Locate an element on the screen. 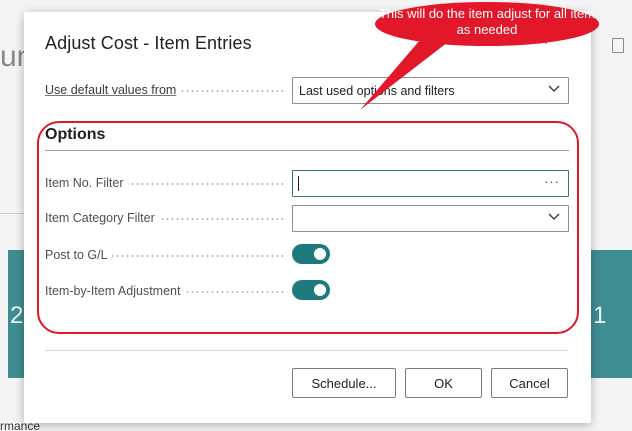 Image resolution: width=632 pixels, height=431 pixels. default-values-value: Last used options and filters is located at coordinates (377, 91).